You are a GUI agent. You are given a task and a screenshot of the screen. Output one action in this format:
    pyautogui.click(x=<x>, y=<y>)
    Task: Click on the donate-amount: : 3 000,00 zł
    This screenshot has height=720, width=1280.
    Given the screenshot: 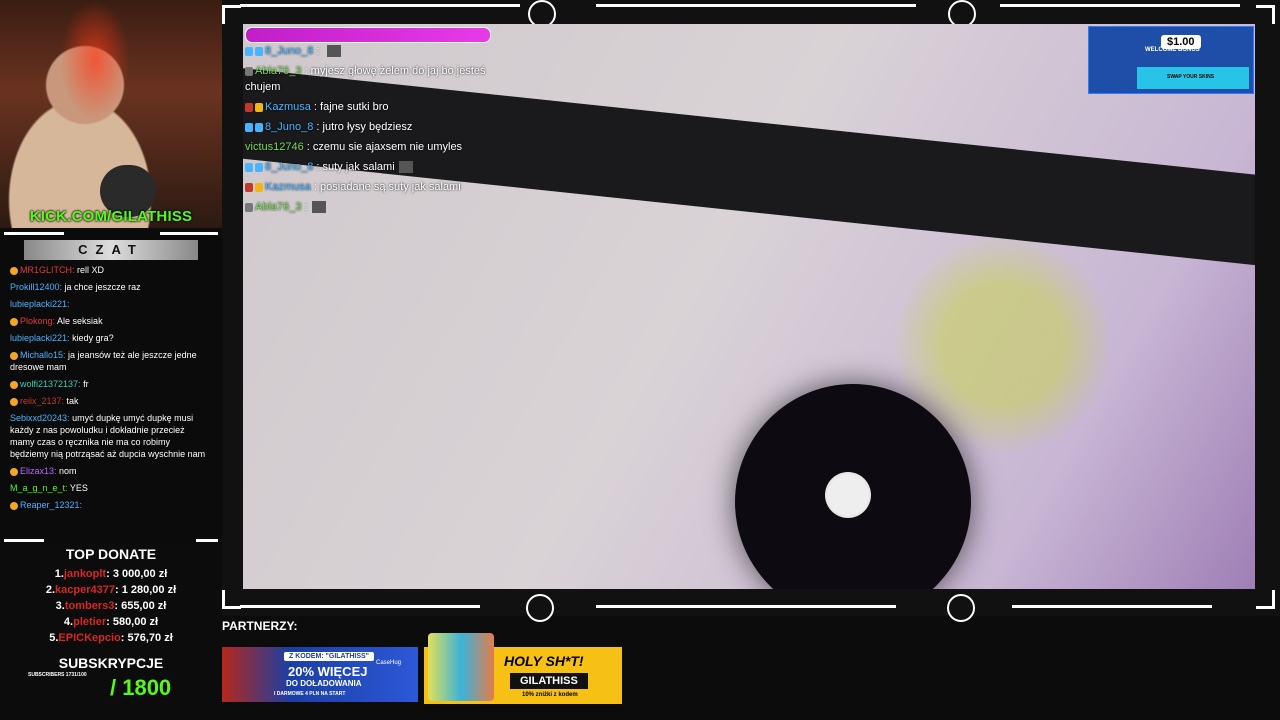 What is the action you would take?
    pyautogui.click(x=137, y=574)
    